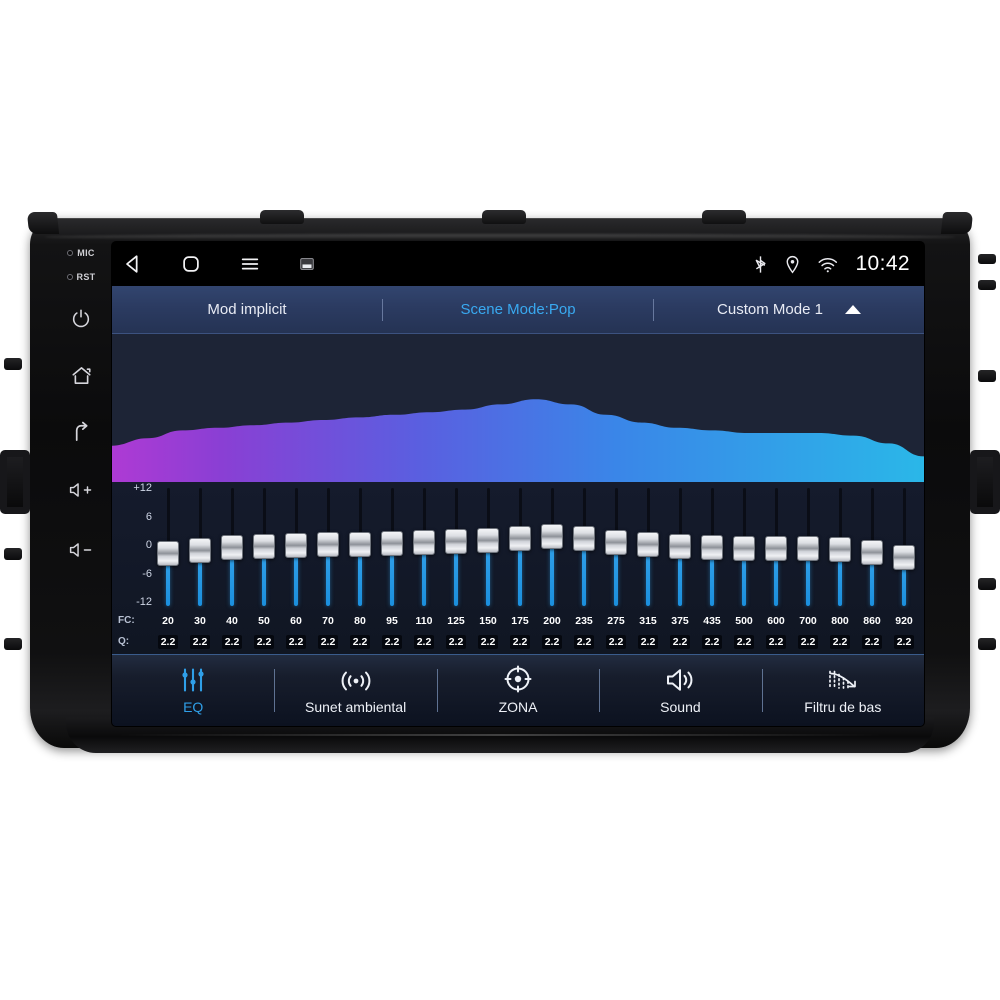 Image resolution: width=1000 pixels, height=1000 pixels. I want to click on custom-mode-button: Custom Mode 1, so click(789, 309).